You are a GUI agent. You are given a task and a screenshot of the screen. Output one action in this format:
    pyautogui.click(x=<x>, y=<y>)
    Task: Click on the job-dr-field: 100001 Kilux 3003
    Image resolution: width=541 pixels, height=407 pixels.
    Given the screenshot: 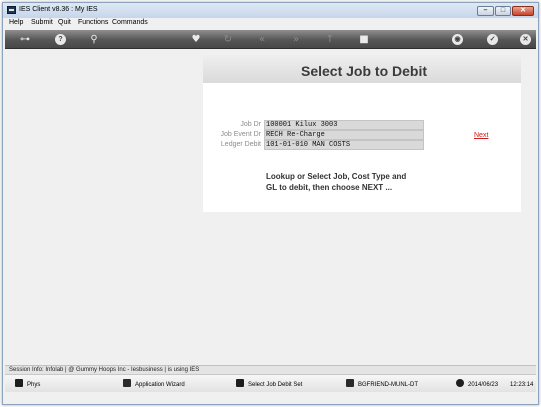 What is the action you would take?
    pyautogui.click(x=344, y=125)
    